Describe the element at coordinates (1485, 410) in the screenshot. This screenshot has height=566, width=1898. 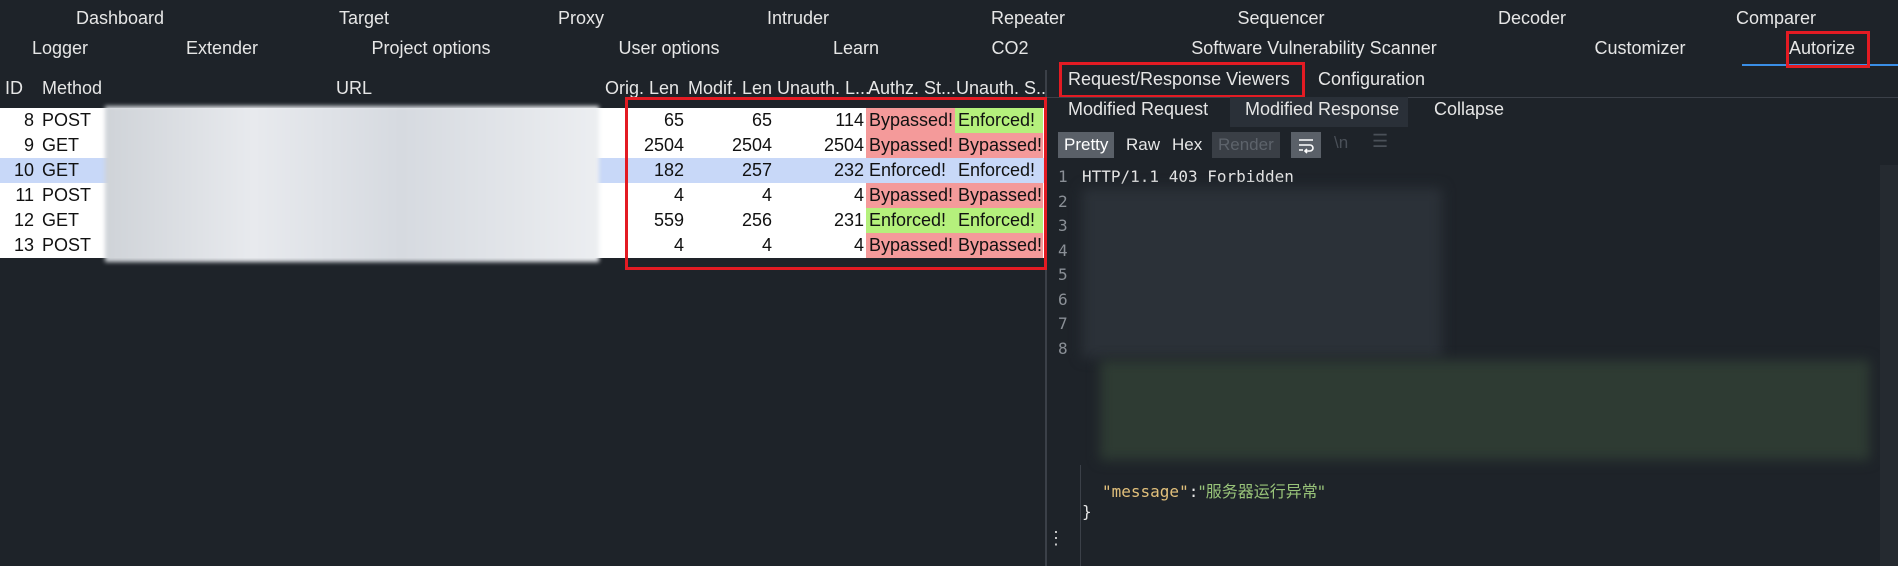
I see `redacted-body` at that location.